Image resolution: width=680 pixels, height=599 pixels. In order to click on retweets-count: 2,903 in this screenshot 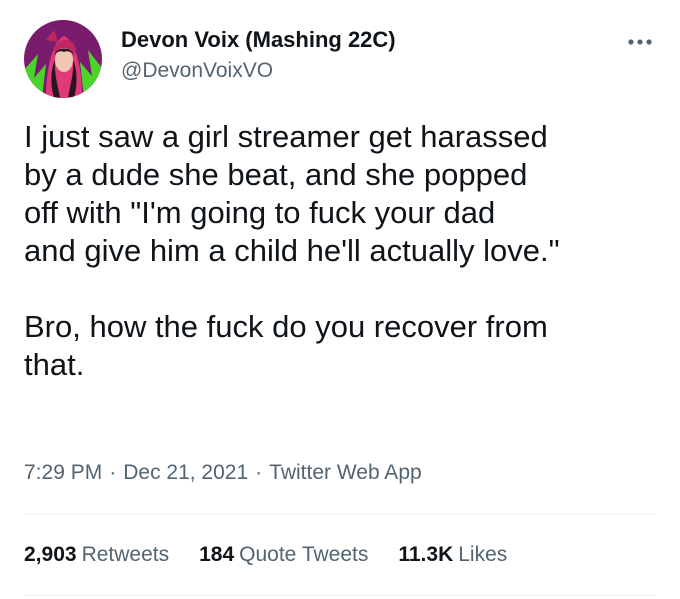, I will do `click(50, 554)`.